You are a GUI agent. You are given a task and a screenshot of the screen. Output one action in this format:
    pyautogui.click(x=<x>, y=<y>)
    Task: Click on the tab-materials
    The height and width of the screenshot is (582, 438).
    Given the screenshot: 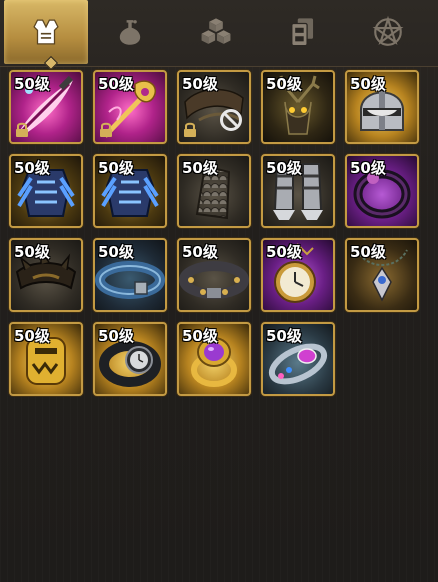 What is the action you would take?
    pyautogui.click(x=216, y=32)
    